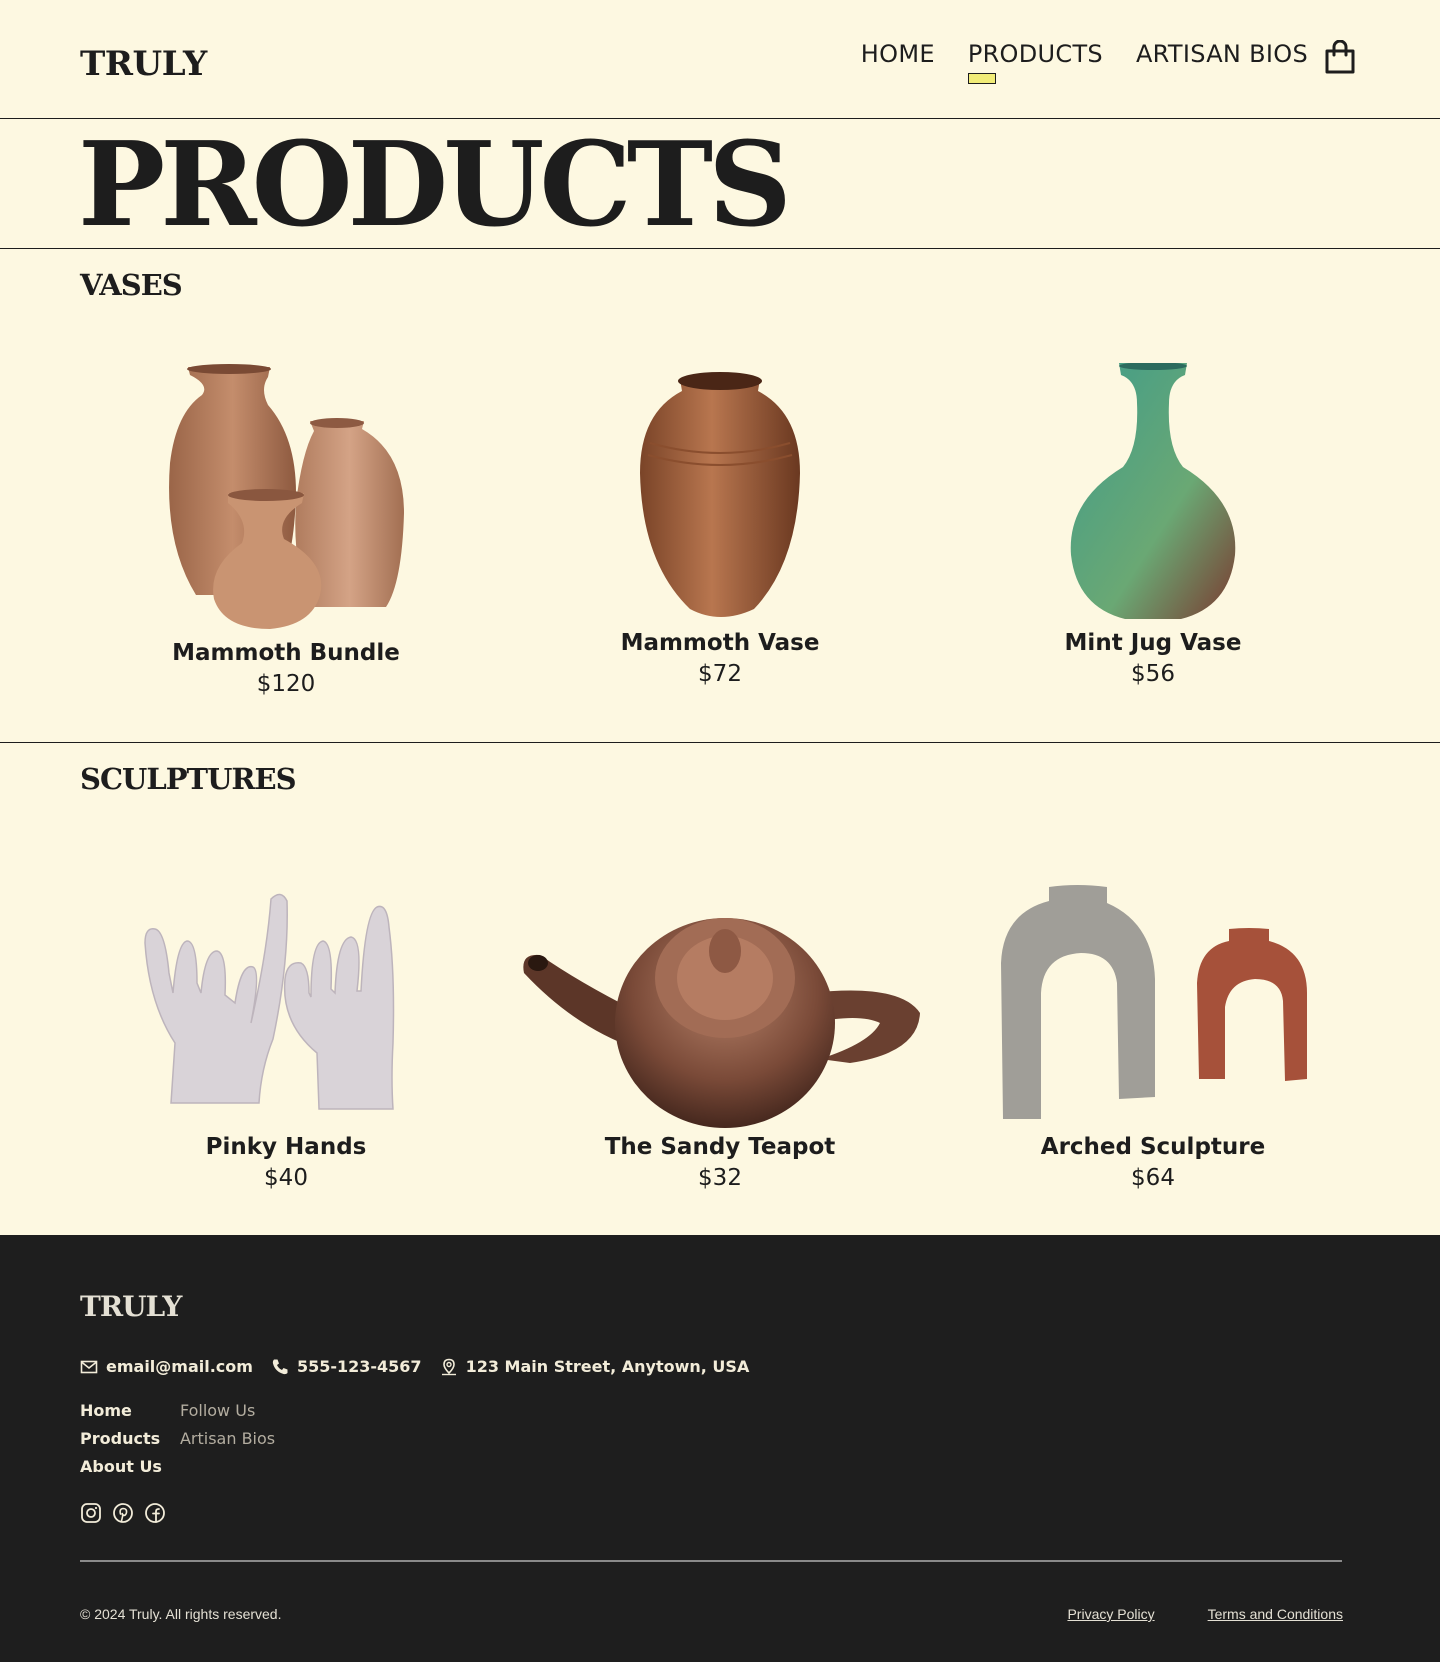 This screenshot has height=1662, width=1440. What do you see at coordinates (1035, 62) in the screenshot?
I see `nav-products: PRODUCTS` at bounding box center [1035, 62].